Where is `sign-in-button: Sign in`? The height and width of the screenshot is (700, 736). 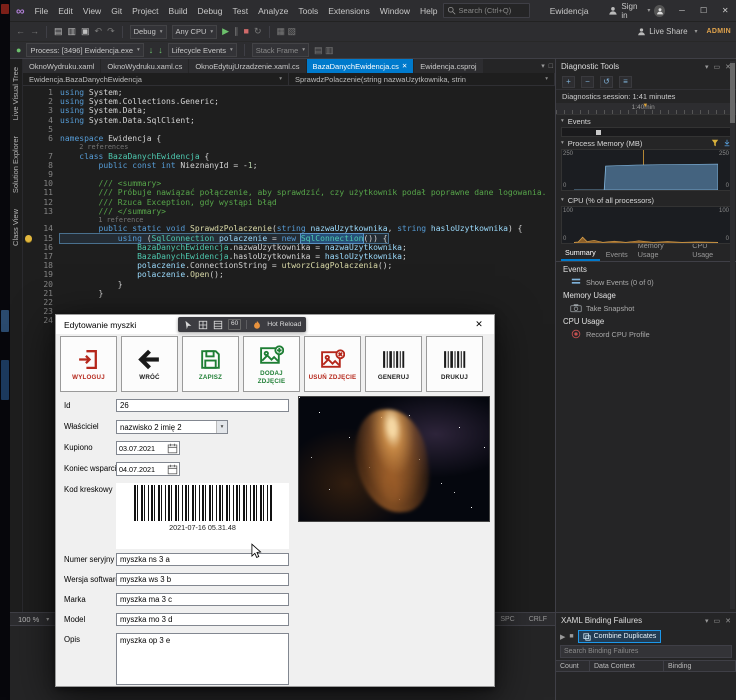 sign-in-button: Sign in is located at coordinates (632, 11).